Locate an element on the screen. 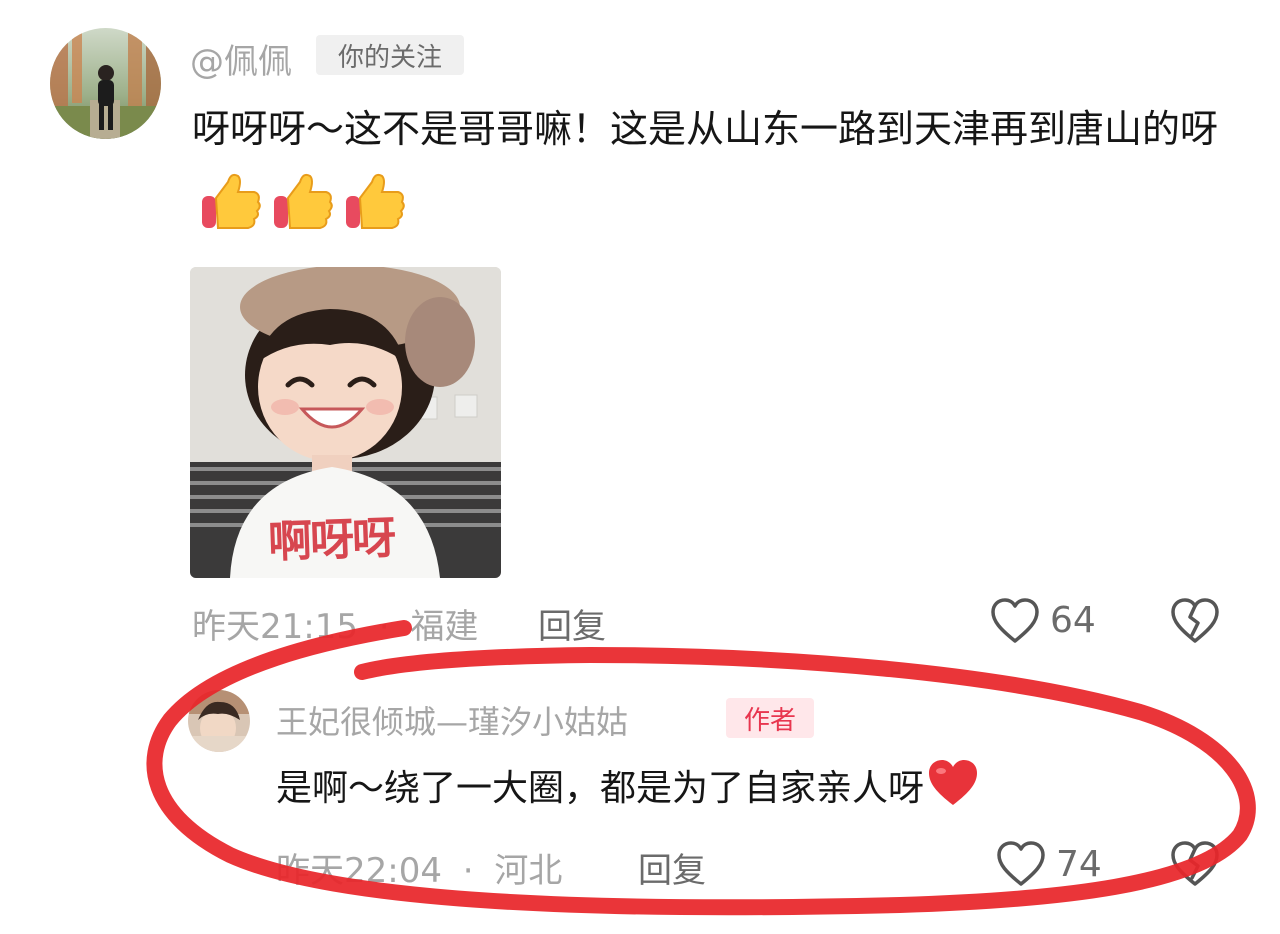 This screenshot has width=1280, height=934. comment-meta: 昨天22:04 · 河北 is located at coordinates (419, 867).